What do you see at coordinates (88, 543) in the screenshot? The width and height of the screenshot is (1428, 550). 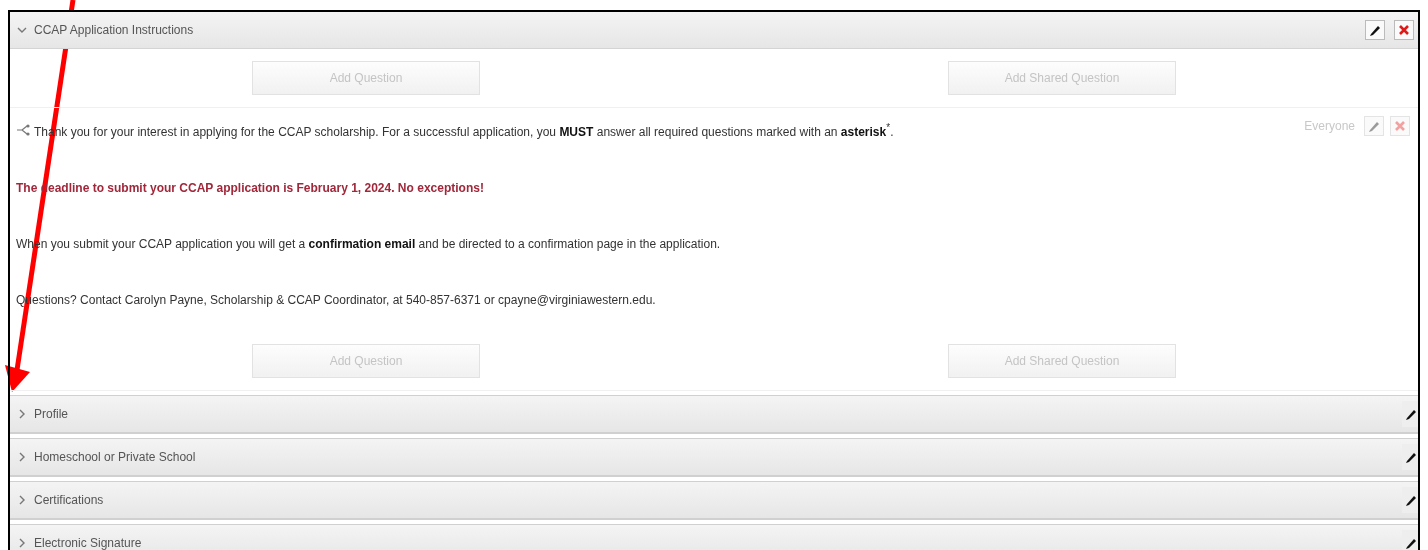 I see `section-title: Electronic Signature` at bounding box center [88, 543].